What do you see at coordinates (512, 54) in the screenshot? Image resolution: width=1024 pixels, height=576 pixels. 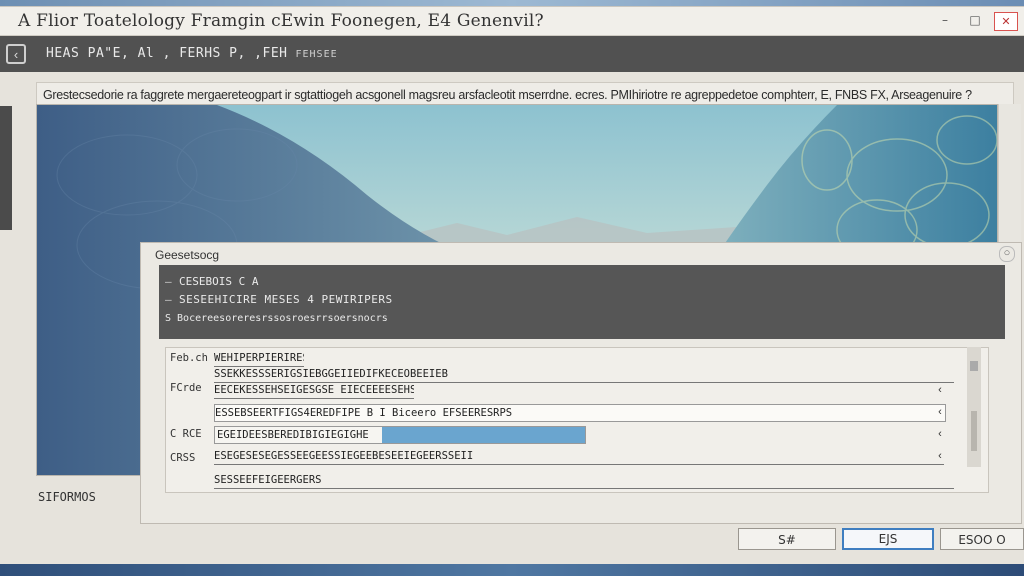 I see `toolbar: ‹ HEAS PA"E, Al , FERHS P, ,FEH FEHSEE` at bounding box center [512, 54].